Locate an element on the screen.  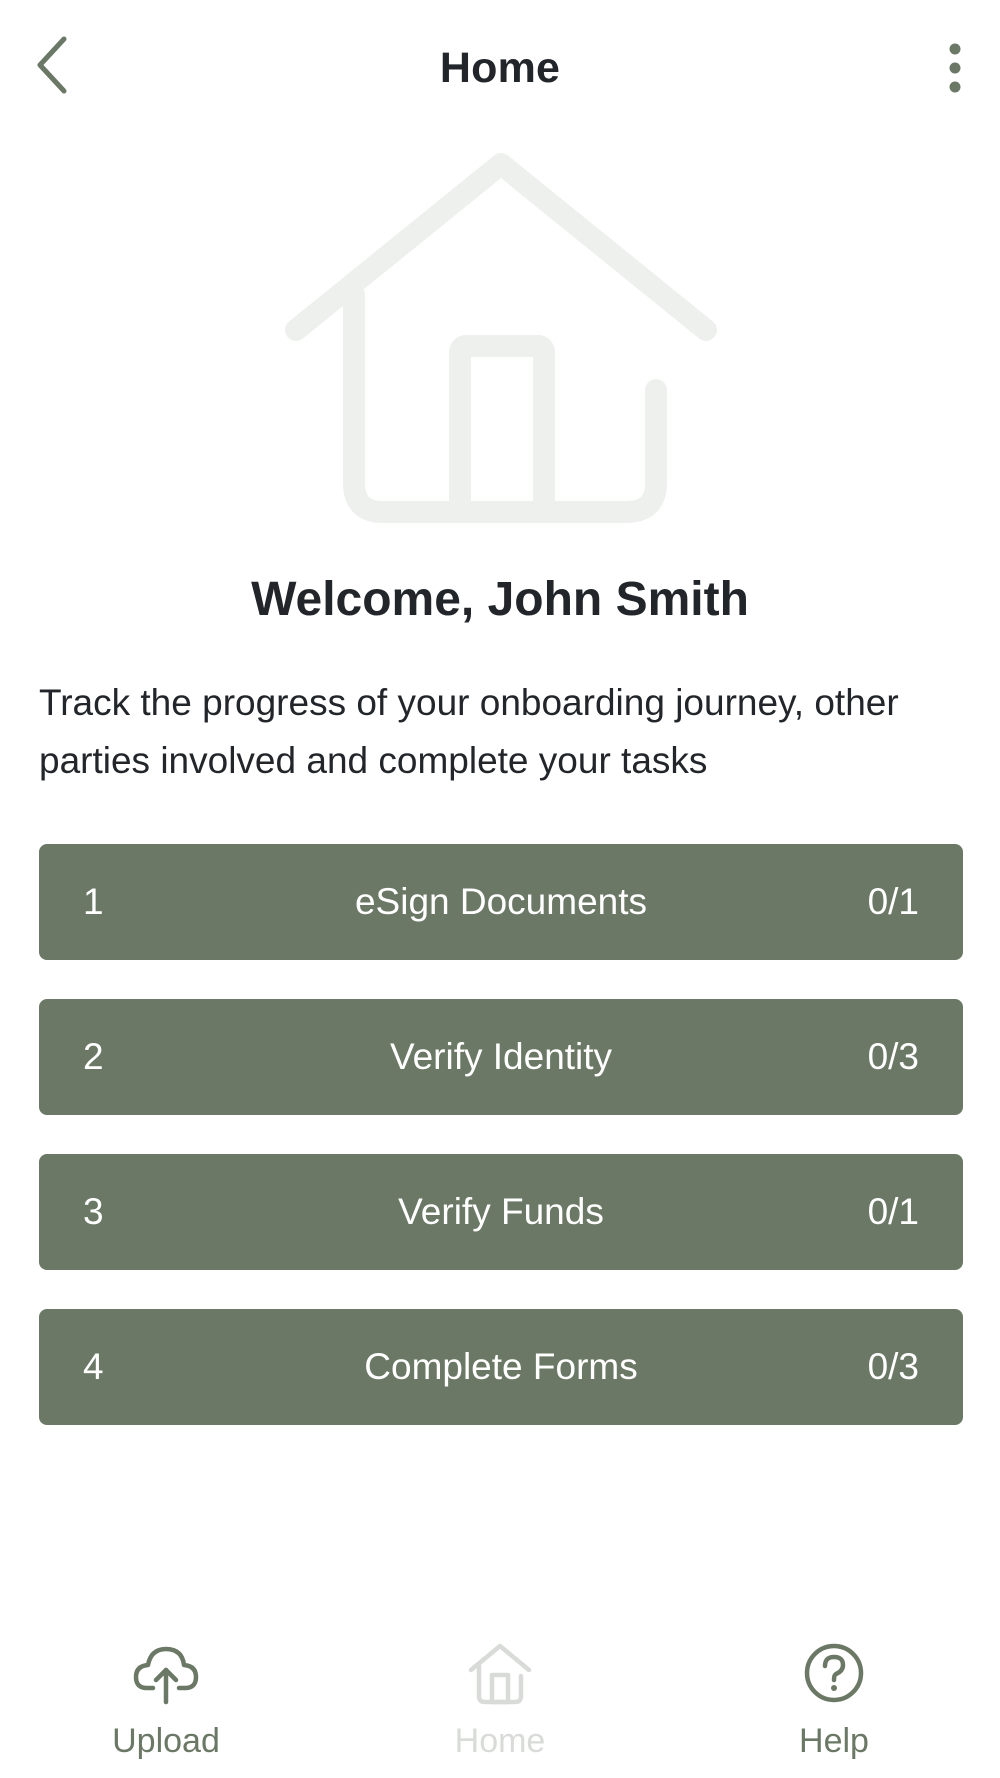
nav-upload: Upload is located at coordinates (166, 1695).